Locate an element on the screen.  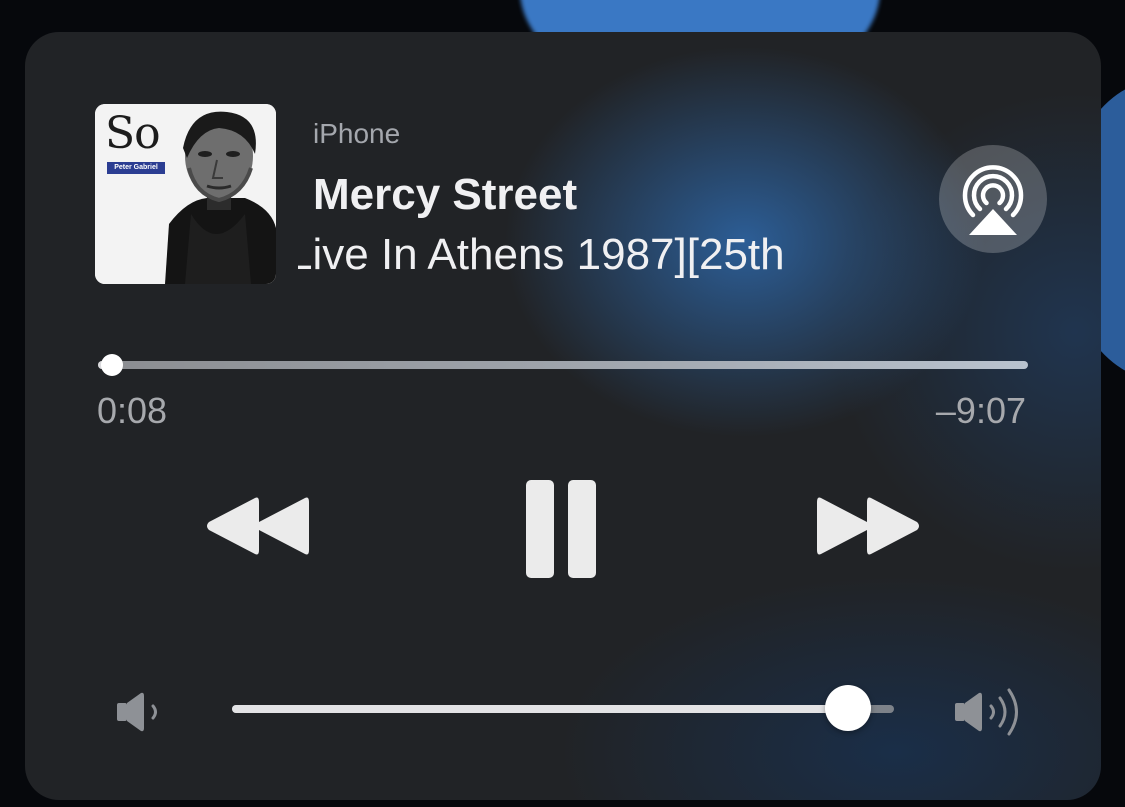
volume-thumb is located at coordinates (847, 708).